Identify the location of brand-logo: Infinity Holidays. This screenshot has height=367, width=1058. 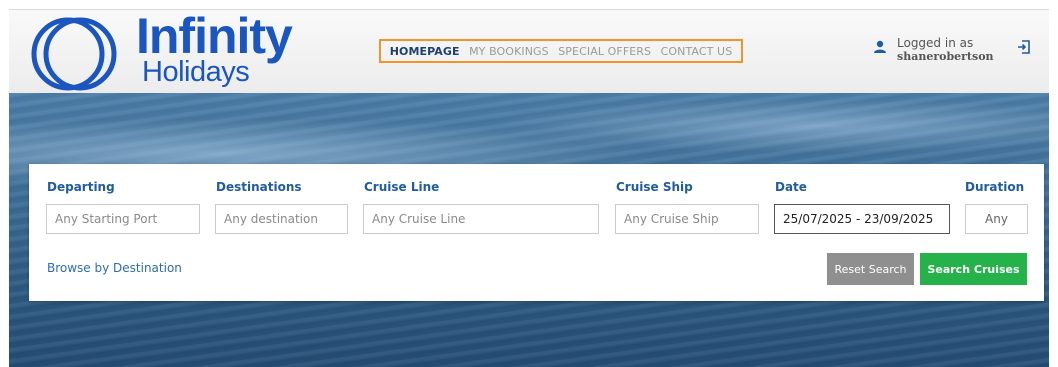
(159, 50).